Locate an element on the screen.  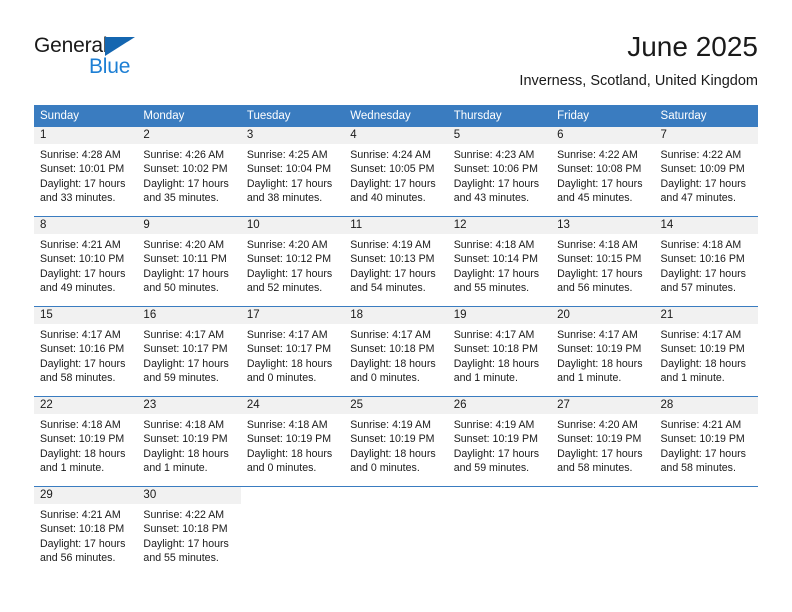
day-number: 18 is located at coordinates (396, 315).